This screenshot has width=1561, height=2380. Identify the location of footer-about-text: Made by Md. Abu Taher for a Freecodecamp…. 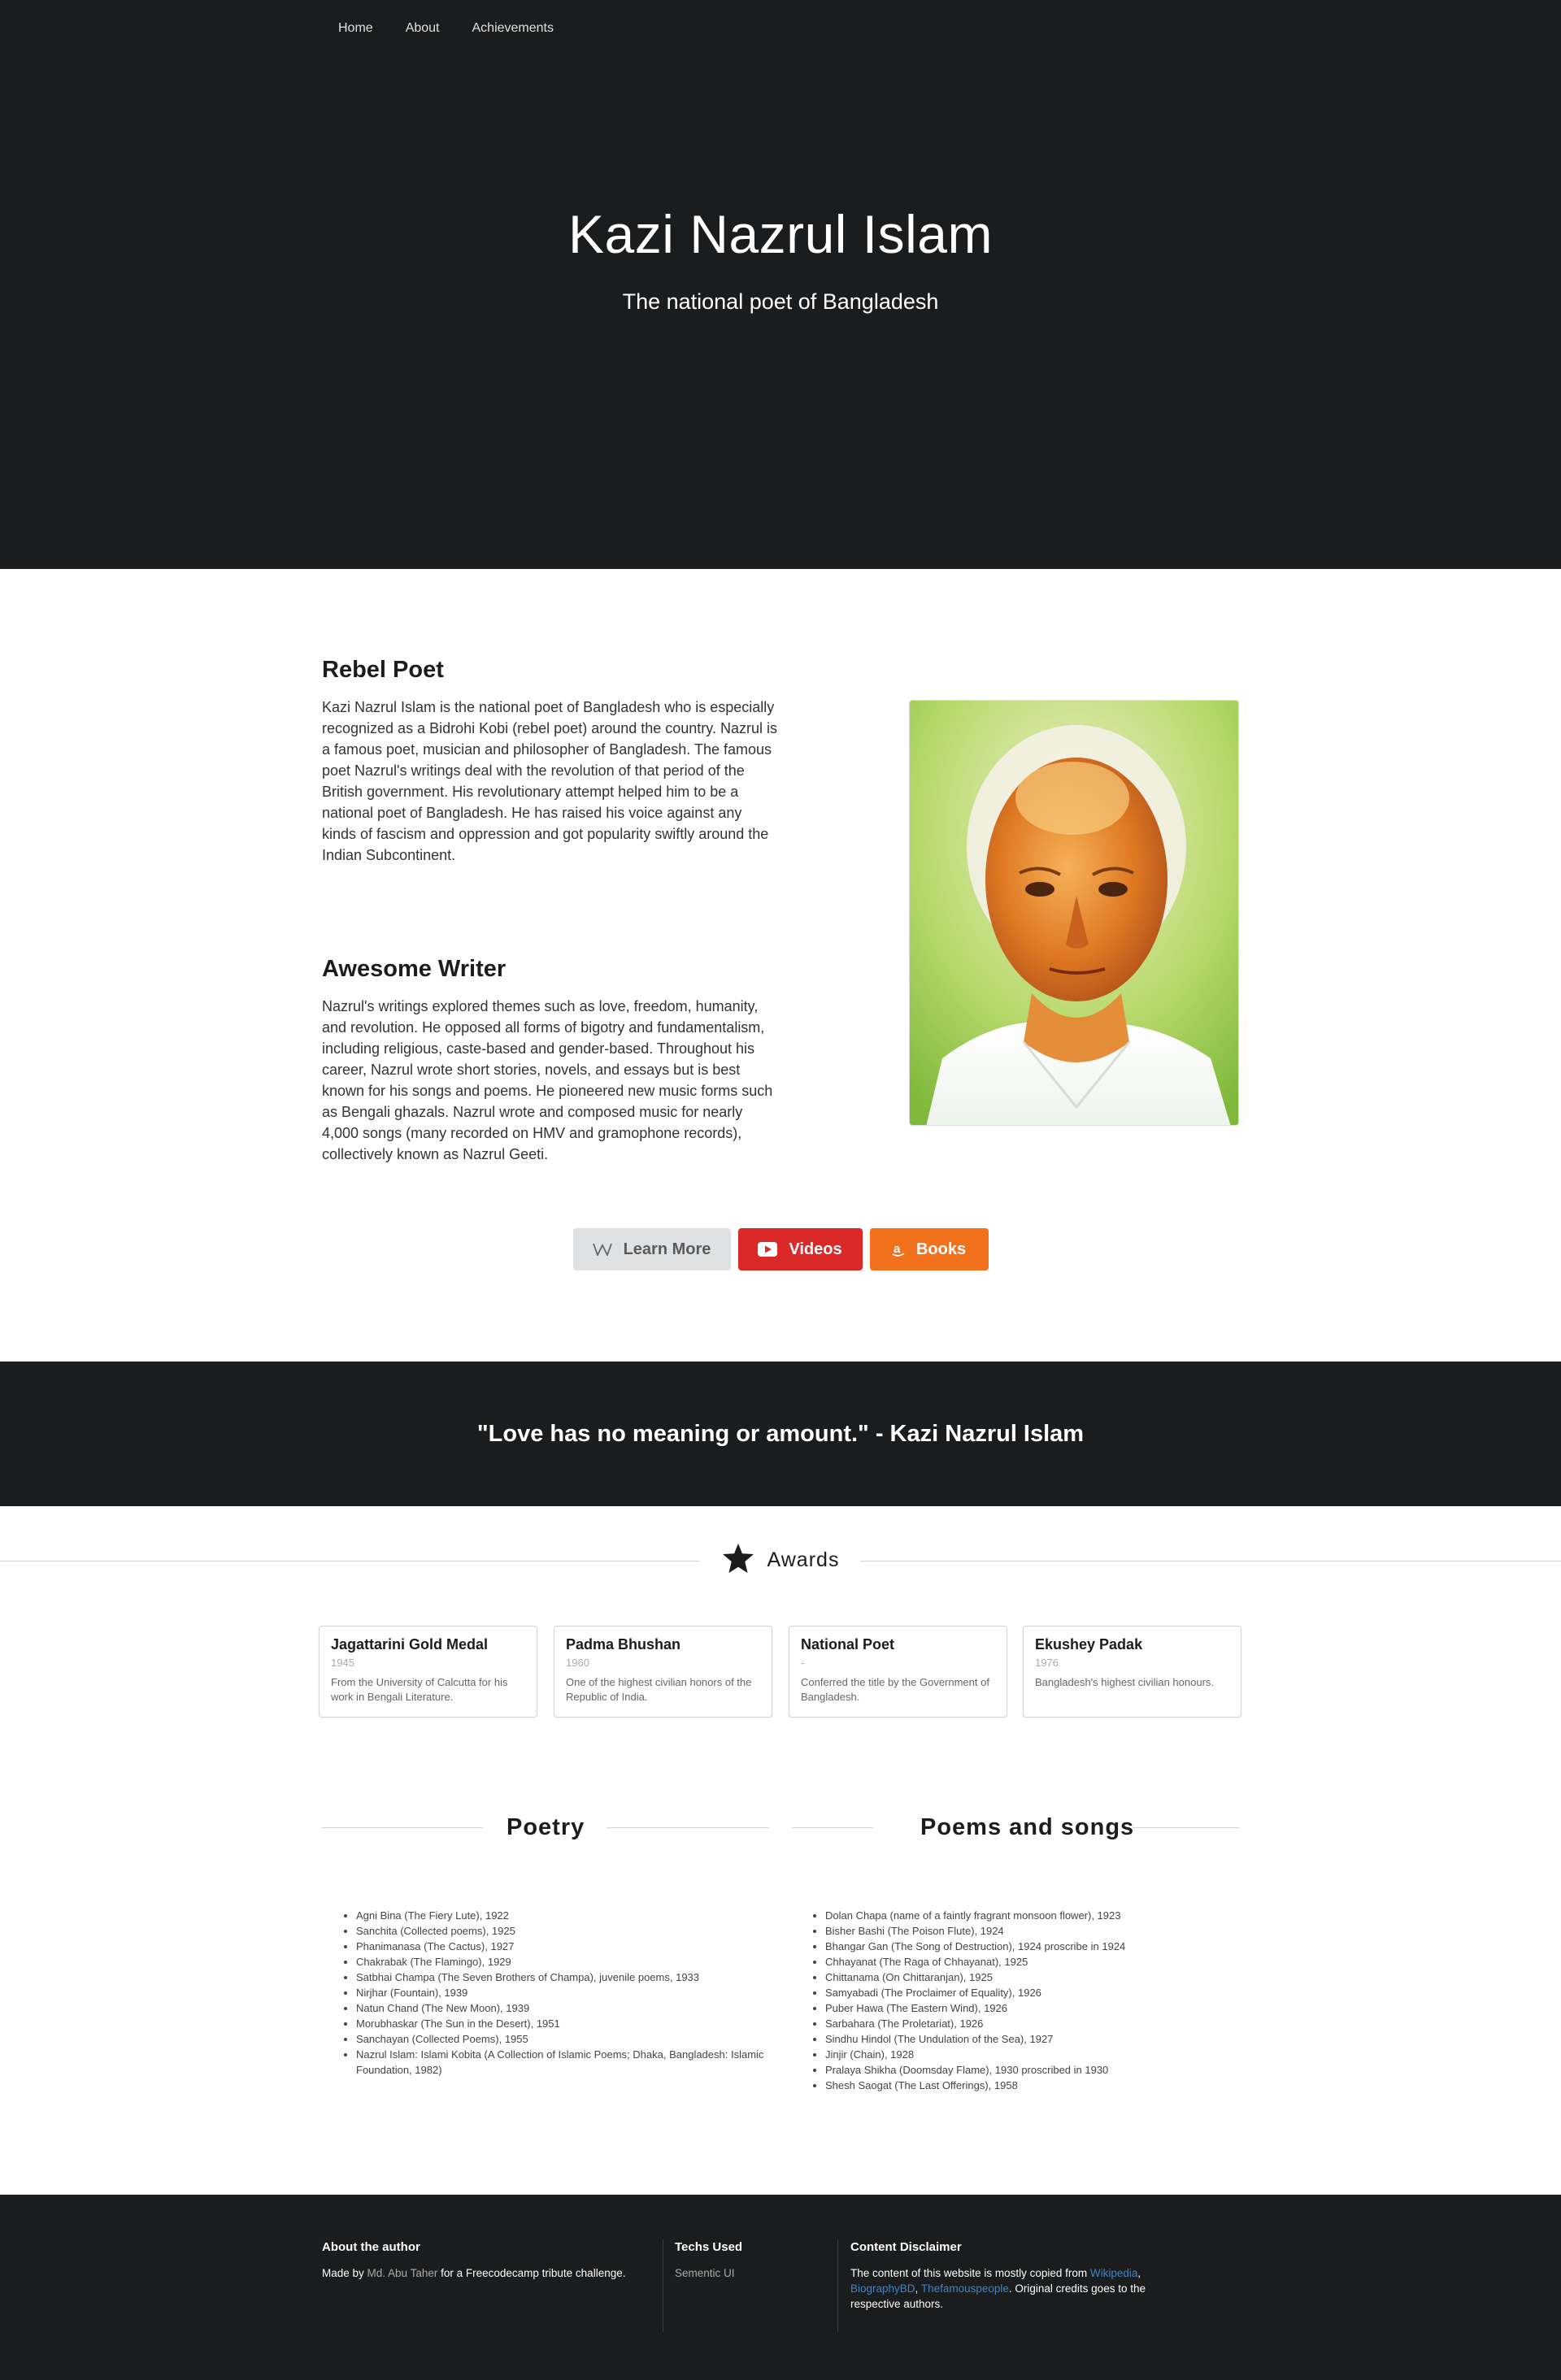
(484, 2273).